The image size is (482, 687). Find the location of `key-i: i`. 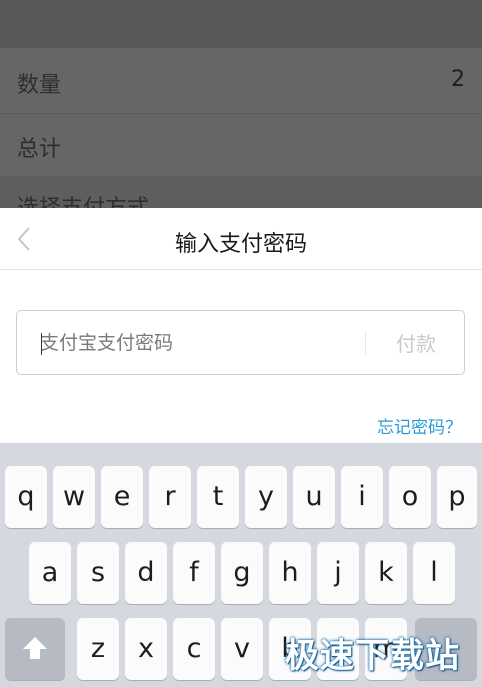

key-i: i is located at coordinates (362, 497).